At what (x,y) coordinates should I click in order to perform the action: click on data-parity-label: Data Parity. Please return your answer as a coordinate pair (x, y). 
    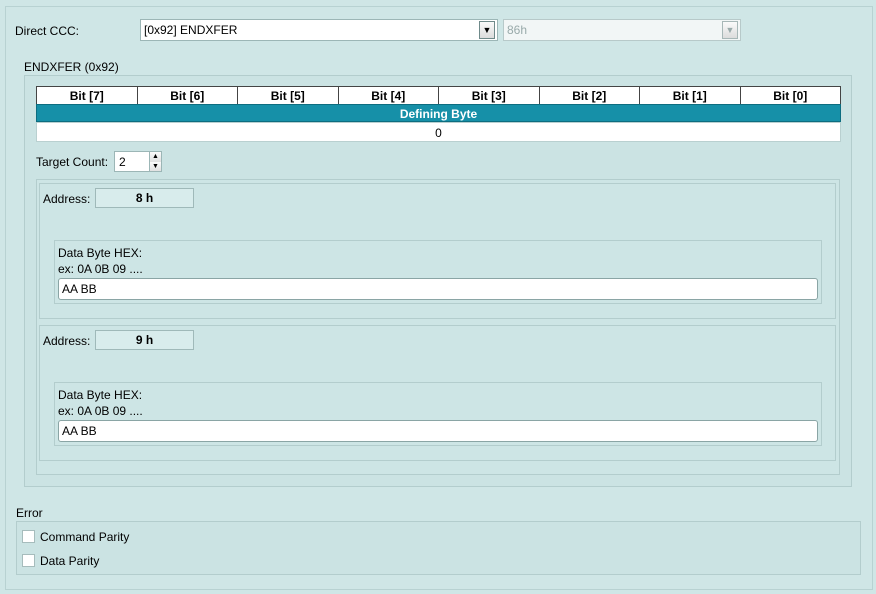
    Looking at the image, I should click on (70, 561).